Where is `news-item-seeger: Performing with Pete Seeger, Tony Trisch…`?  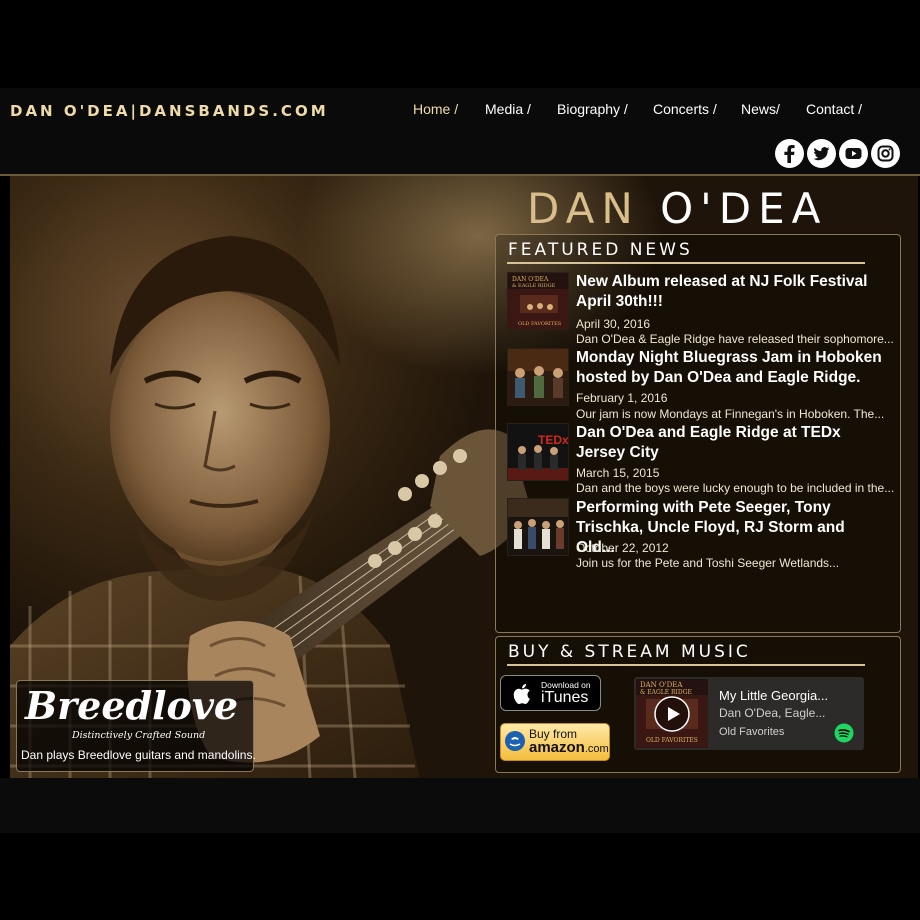 news-item-seeger: Performing with Pete Seeger, Tony Trisch… is located at coordinates (697, 535).